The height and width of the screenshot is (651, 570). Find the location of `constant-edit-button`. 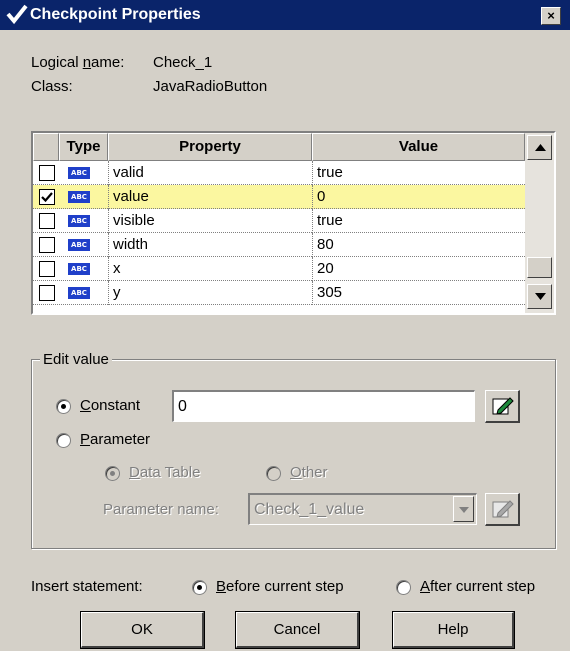

constant-edit-button is located at coordinates (502, 406).